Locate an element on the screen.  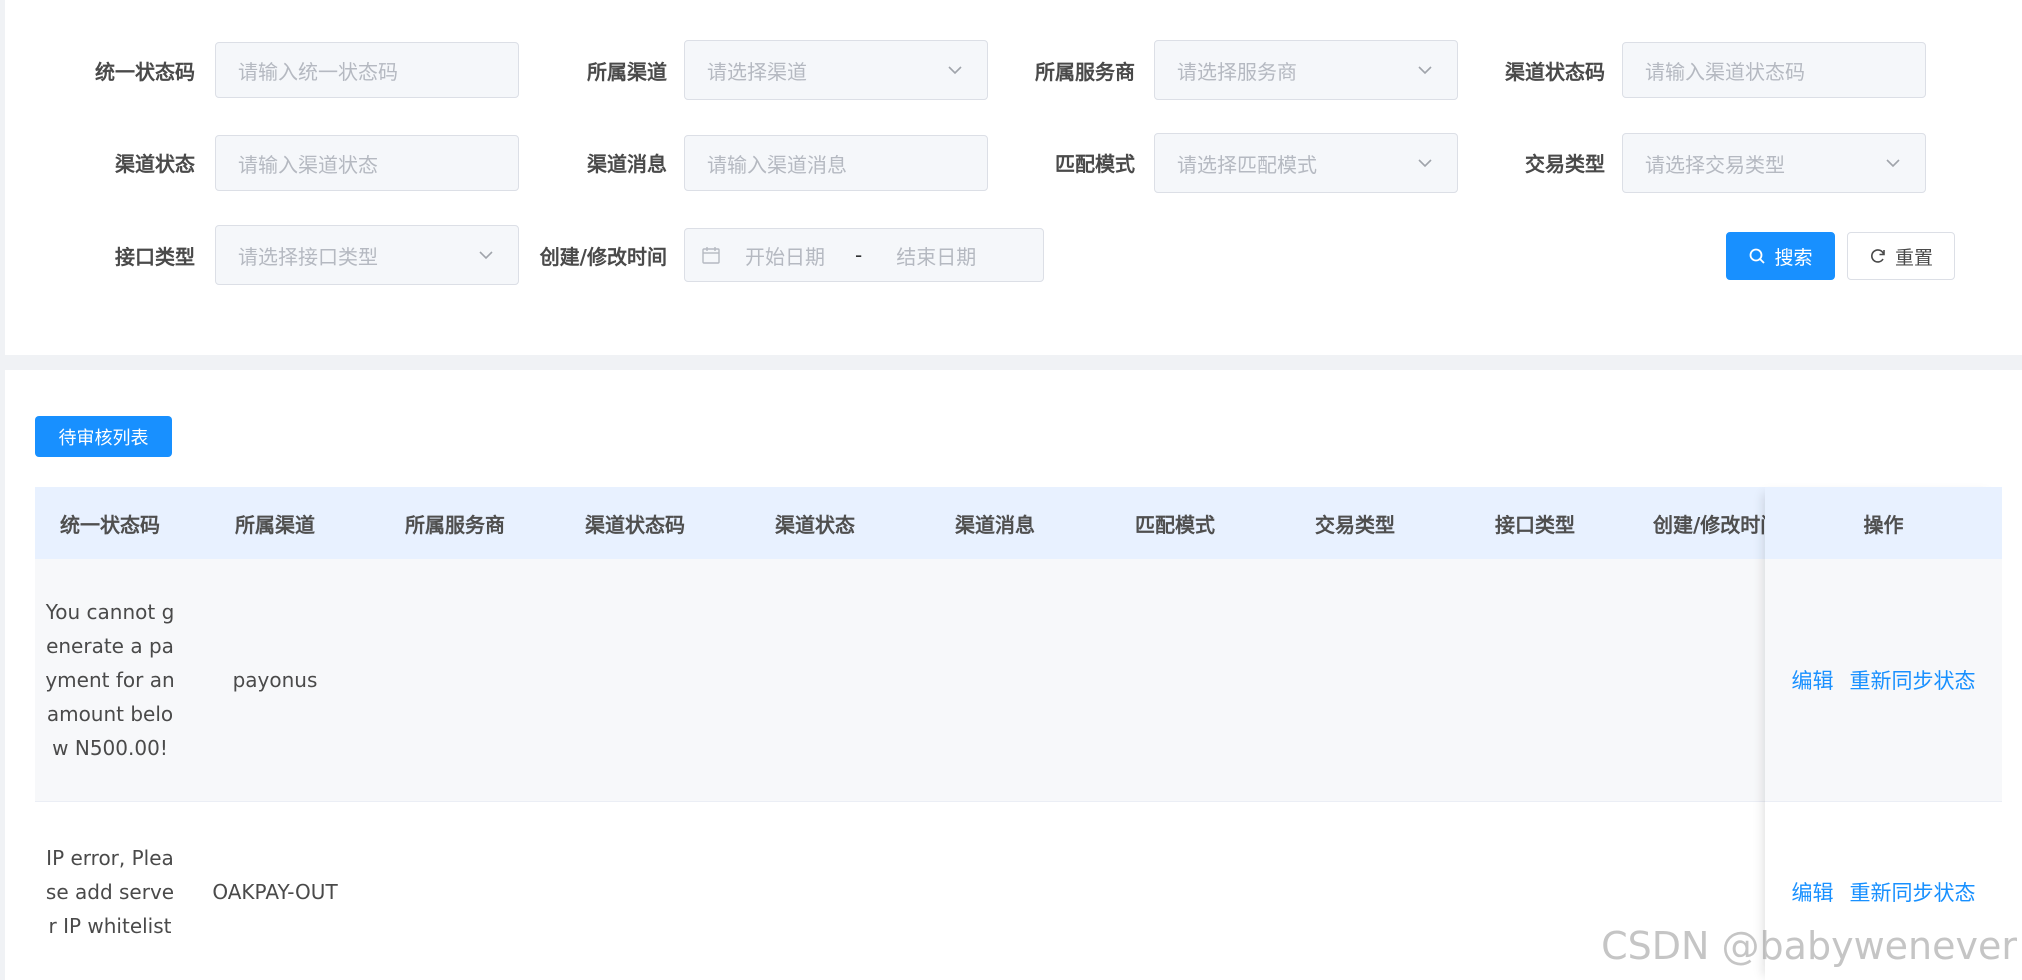
date-range-picker: 开始日期 - 结束日期 is located at coordinates (864, 255).